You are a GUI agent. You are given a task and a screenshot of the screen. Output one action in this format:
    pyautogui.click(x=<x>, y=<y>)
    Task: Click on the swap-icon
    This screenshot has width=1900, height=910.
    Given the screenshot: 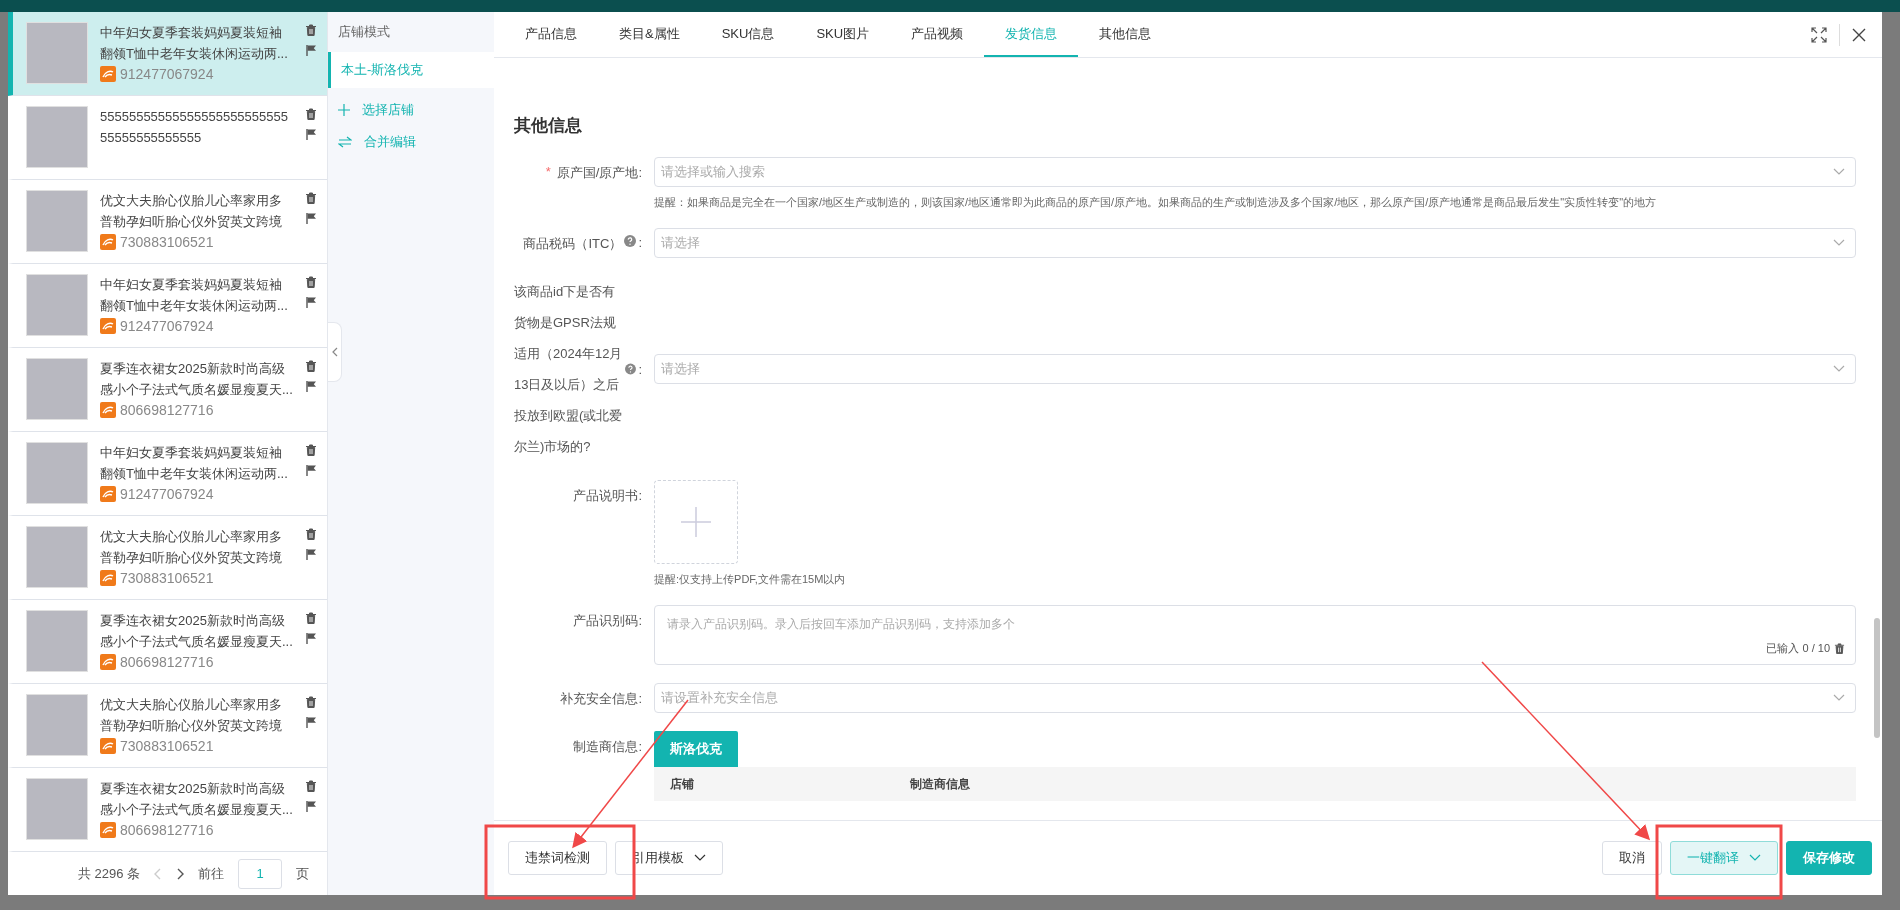 What is the action you would take?
    pyautogui.click(x=345, y=142)
    